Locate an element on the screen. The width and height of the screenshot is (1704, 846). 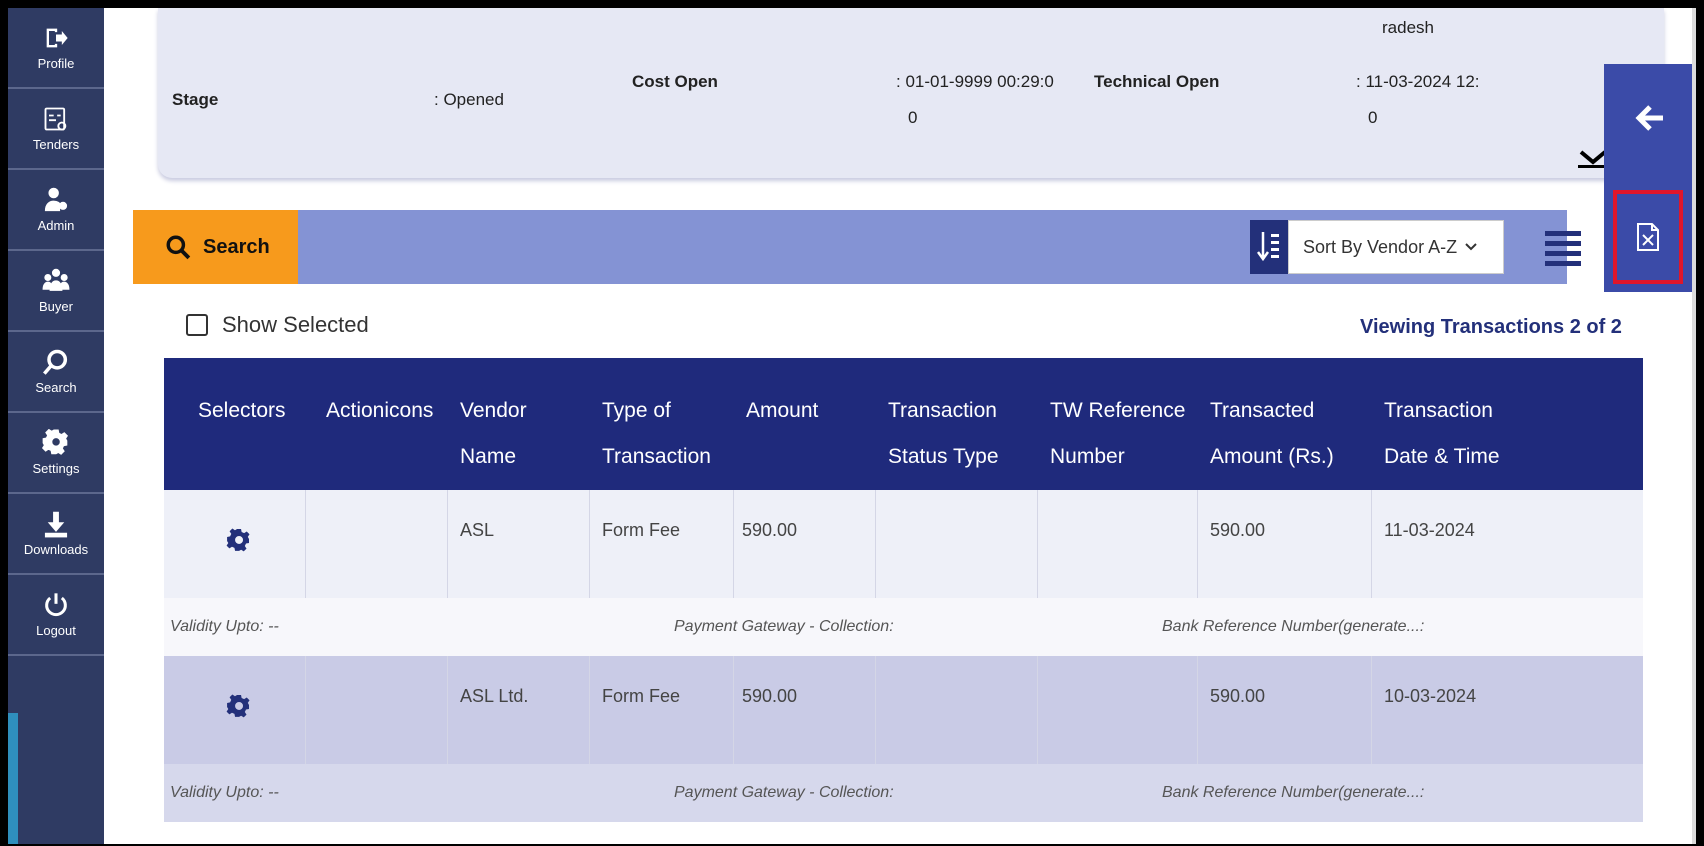
back-button is located at coordinates (1650, 118).